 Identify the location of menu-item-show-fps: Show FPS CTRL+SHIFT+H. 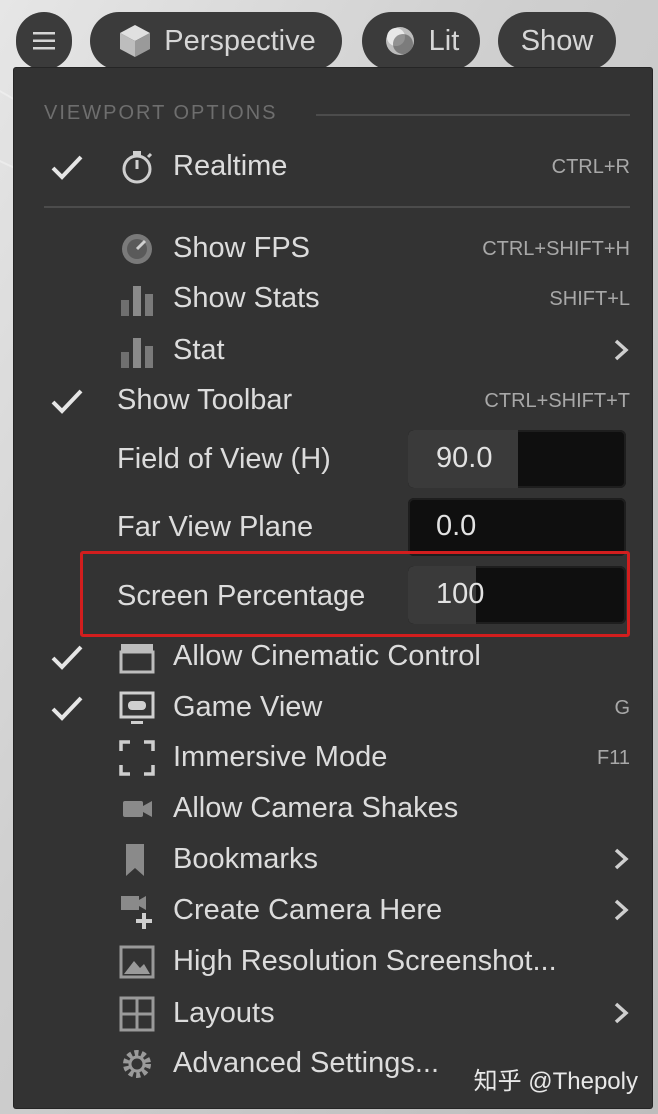
(333, 249).